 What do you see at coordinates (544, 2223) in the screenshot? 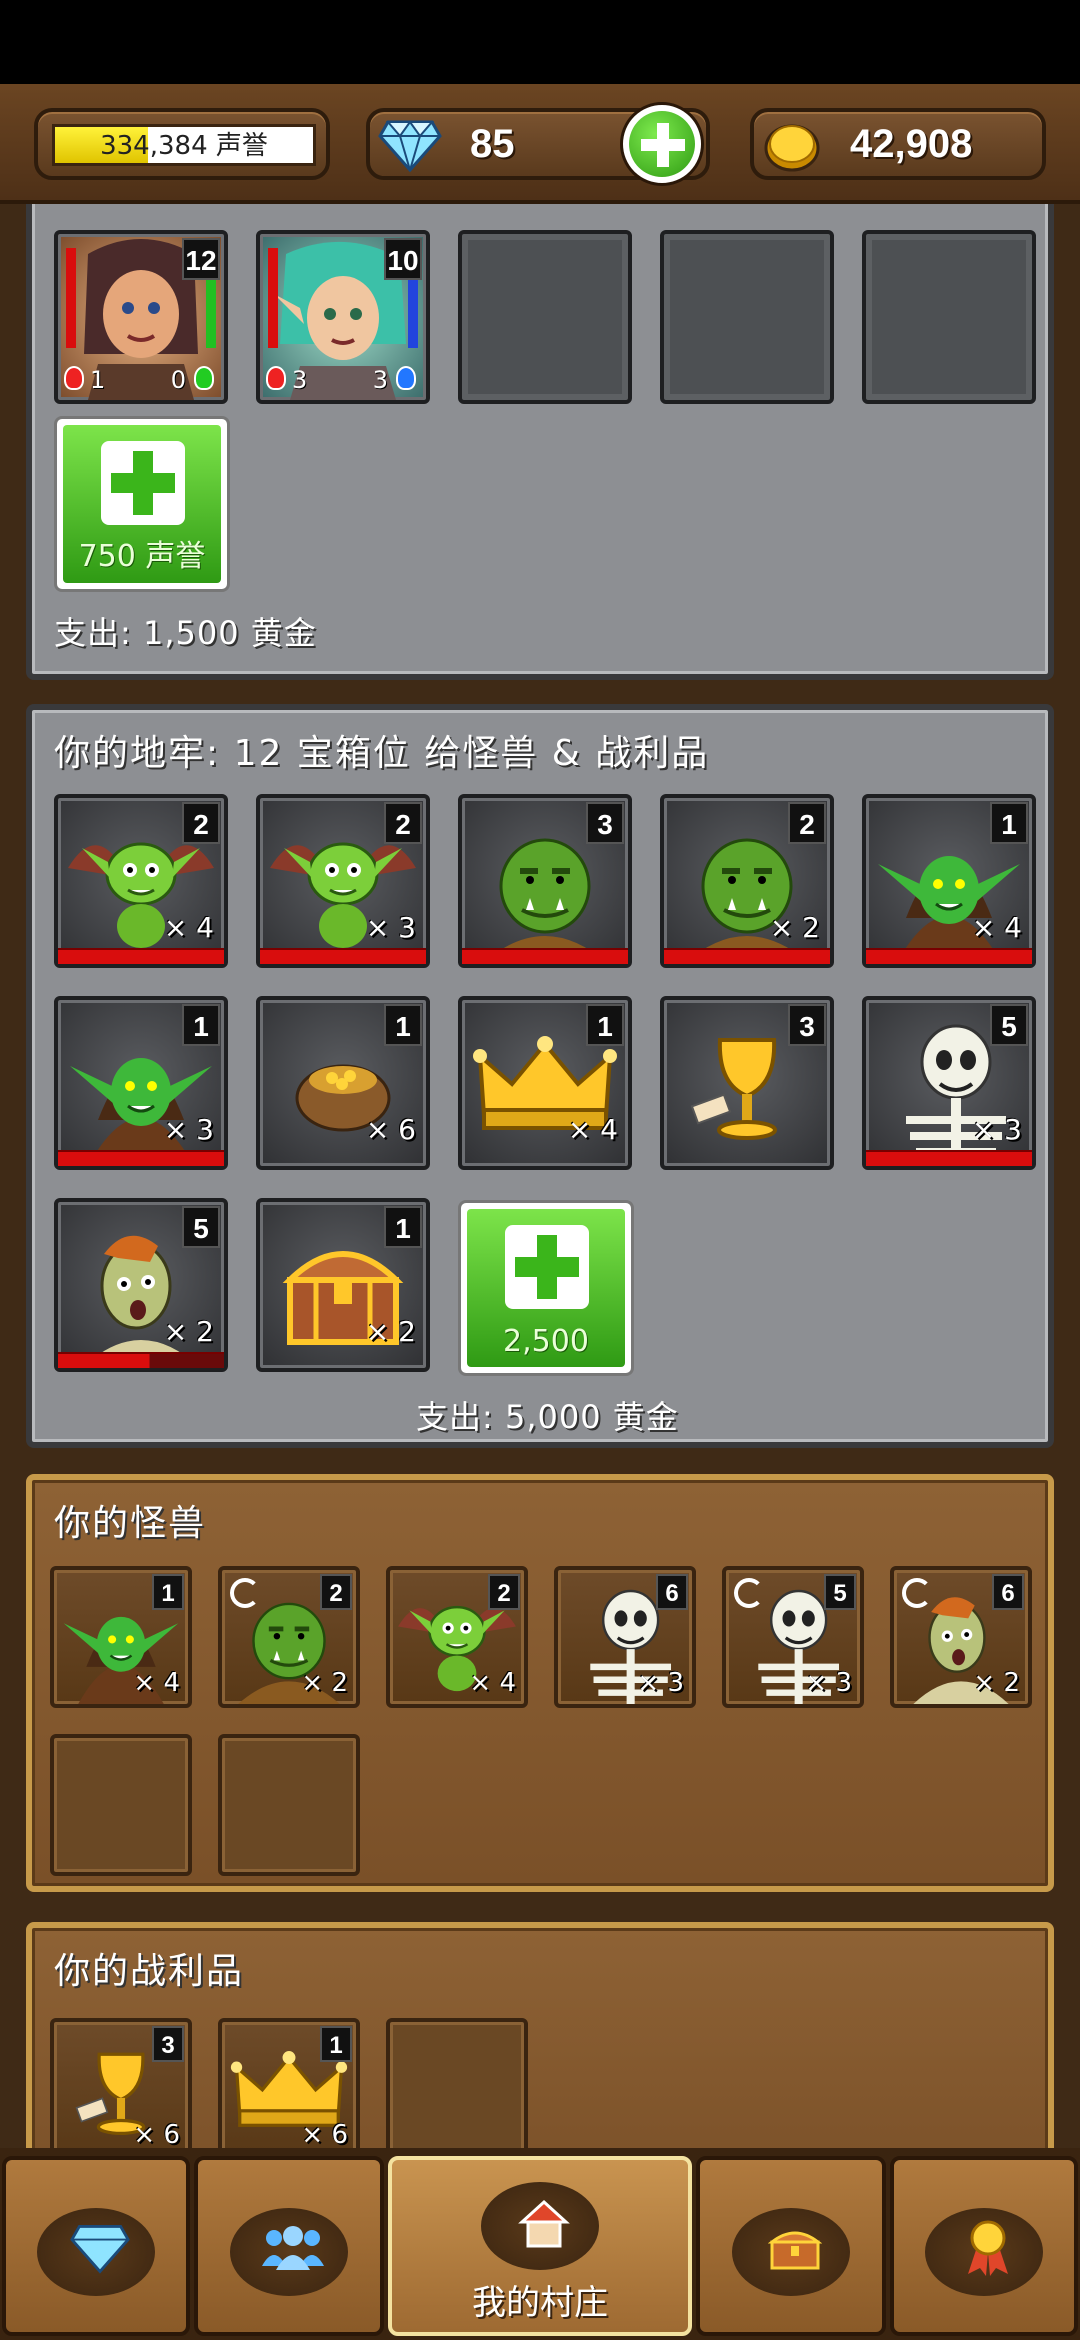
I see `house-icon` at bounding box center [544, 2223].